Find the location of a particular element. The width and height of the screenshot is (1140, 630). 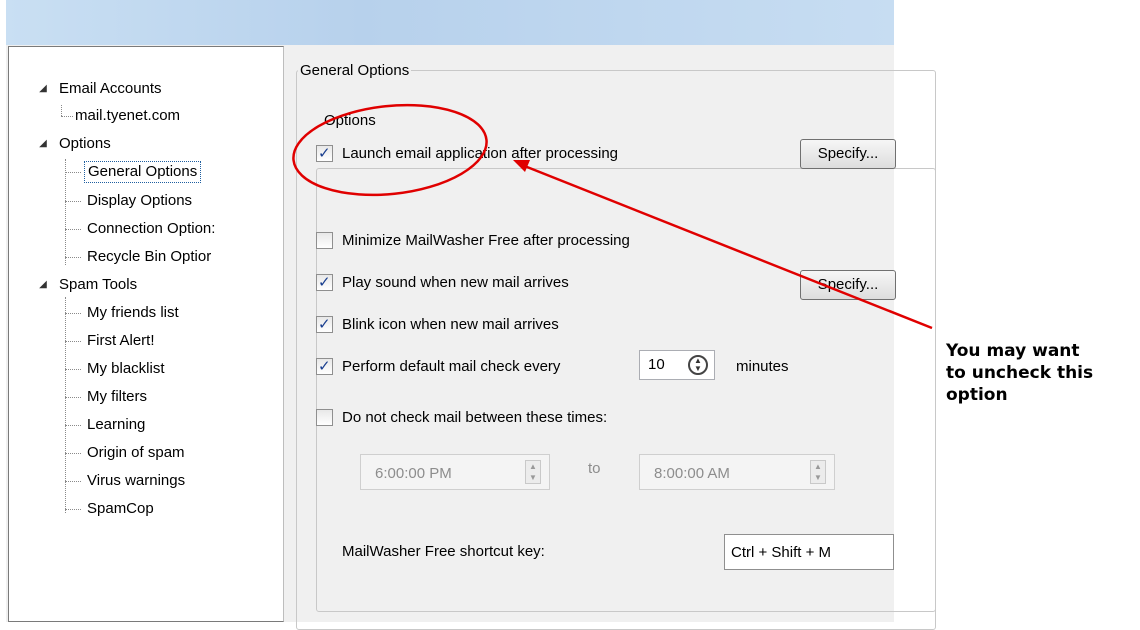

blink-icon-option: Blink icon when new mail arrives is located at coordinates (486, 325).